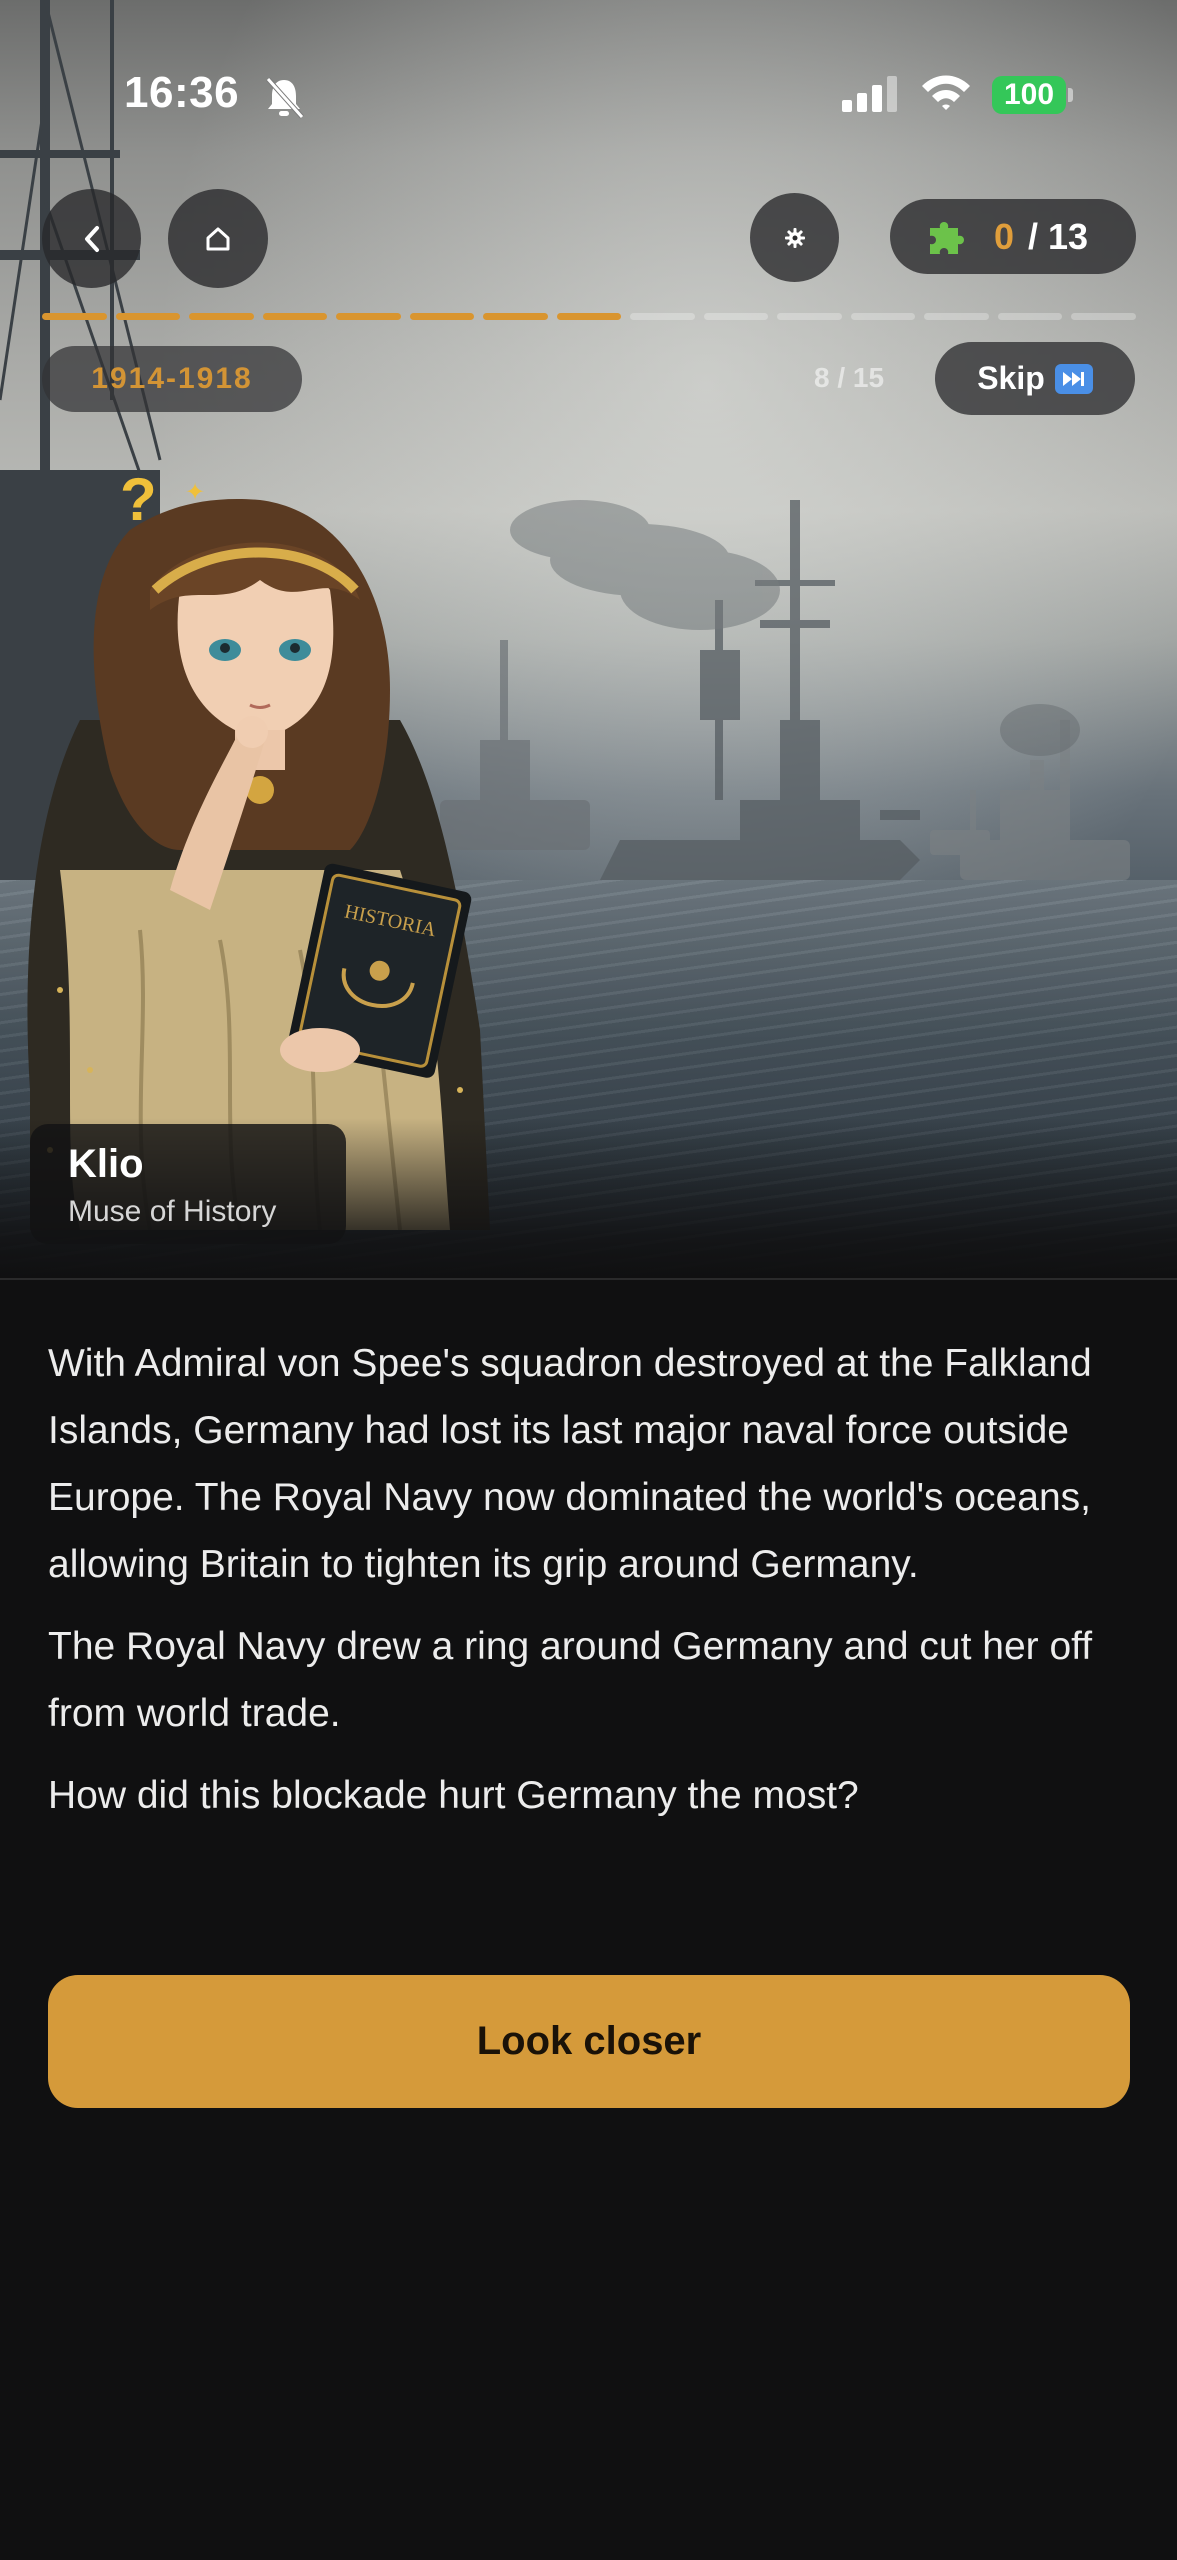  Describe the element at coordinates (172, 379) in the screenshot. I see `era-badge: 1914-1918` at that location.